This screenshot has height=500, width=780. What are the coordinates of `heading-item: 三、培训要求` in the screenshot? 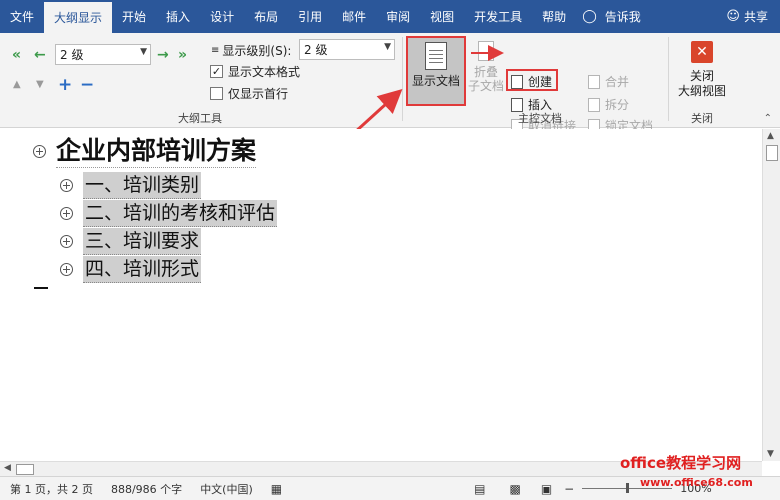 It's located at (142, 241).